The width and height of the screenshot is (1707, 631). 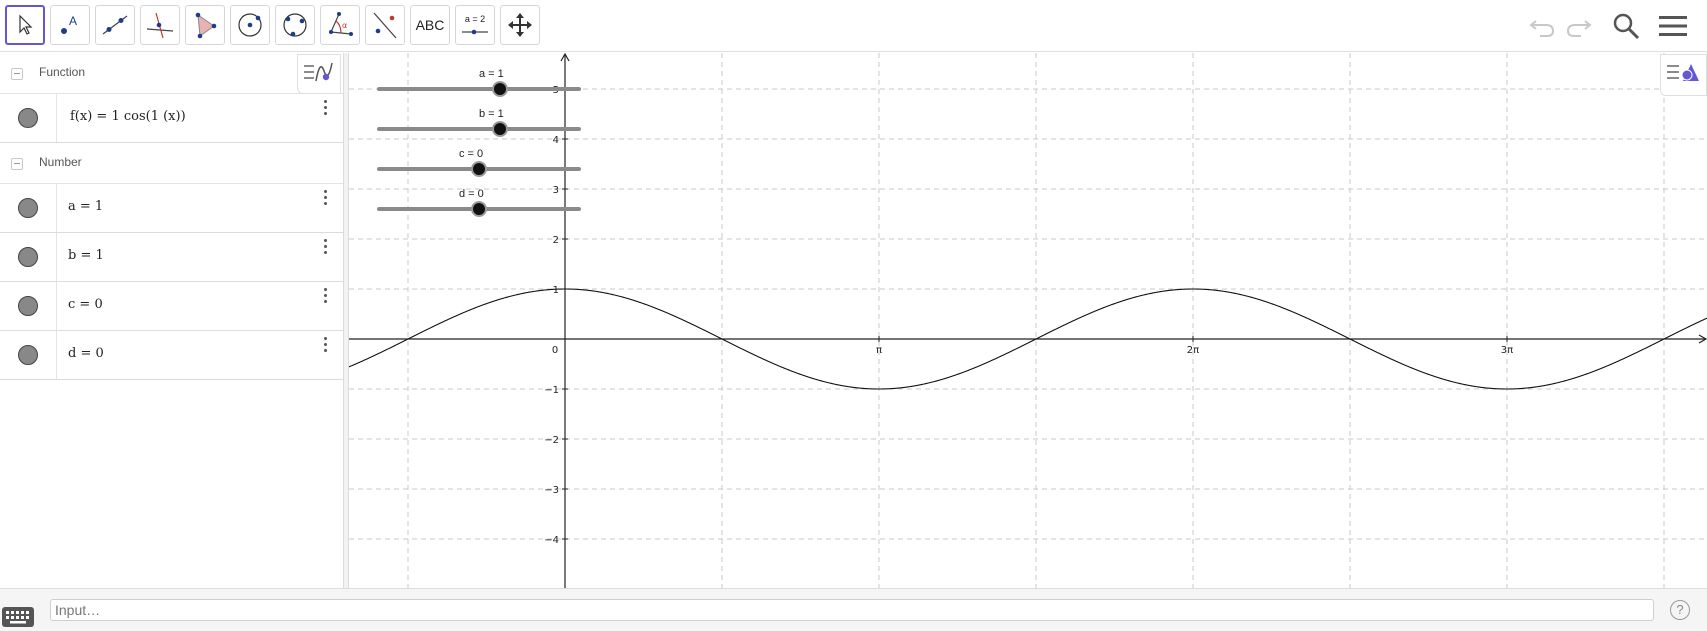 I want to click on slider-d: d = 0, so click(x=479, y=202).